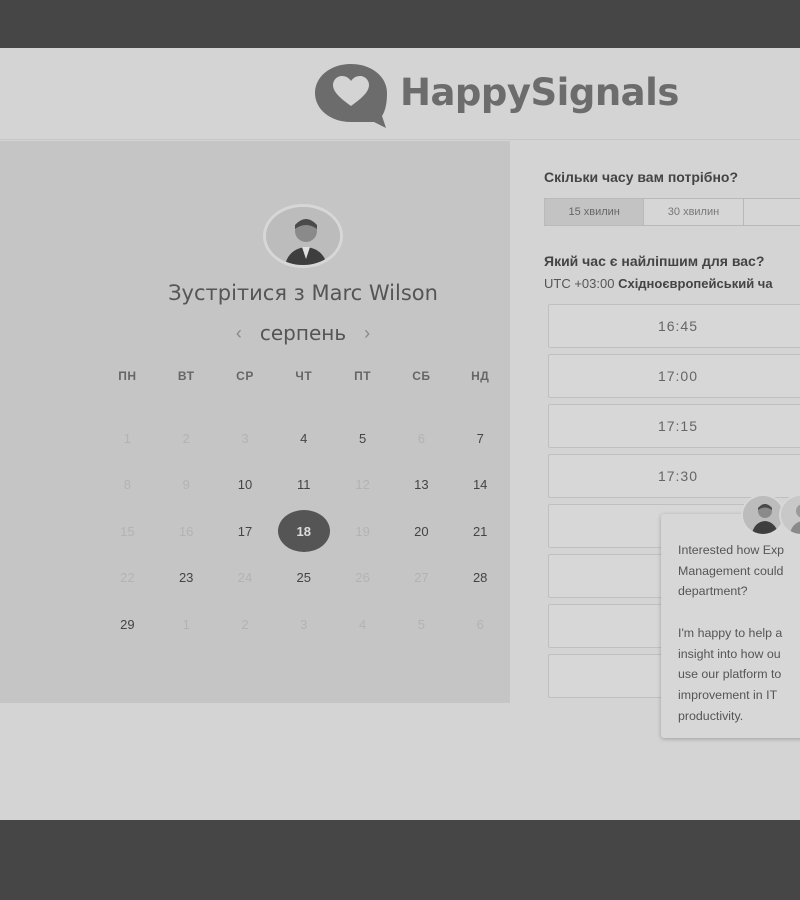  I want to click on calendar-day-label: 8, so click(127, 485).